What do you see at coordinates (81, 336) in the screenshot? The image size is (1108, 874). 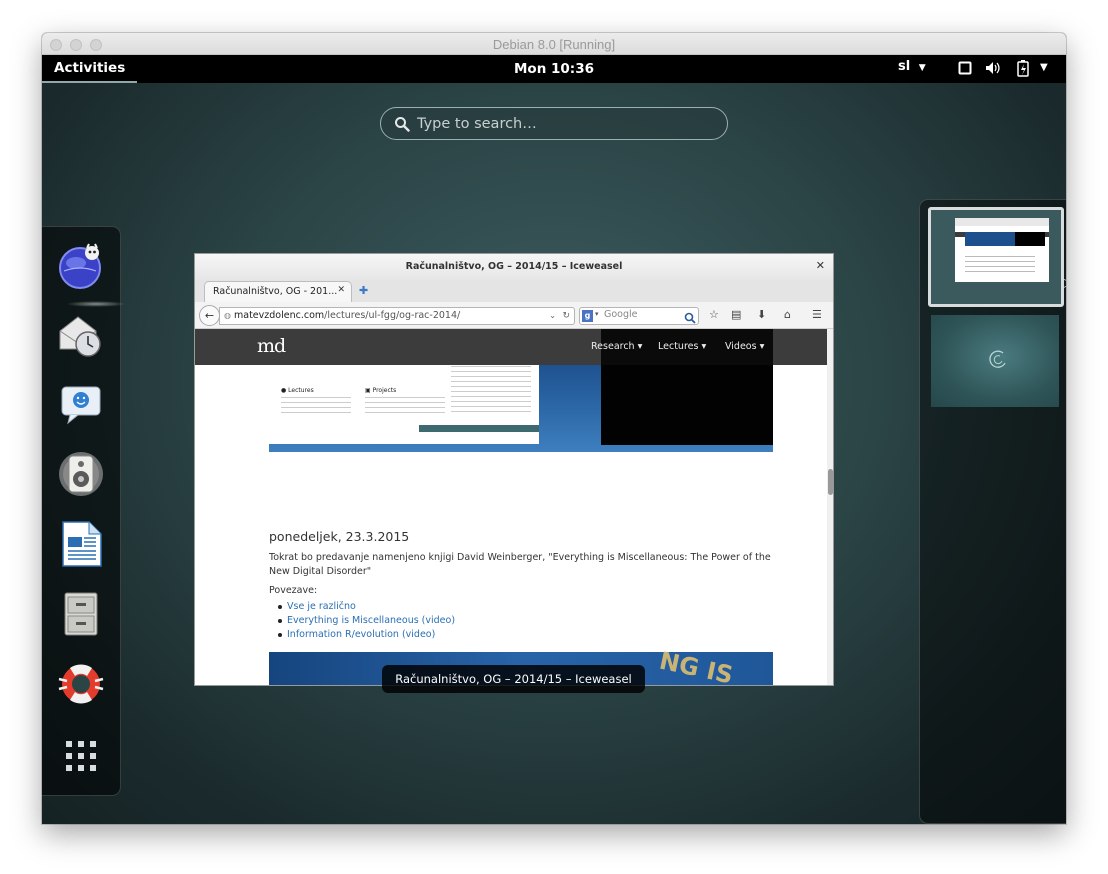 I see `evolution-mail-icon` at bounding box center [81, 336].